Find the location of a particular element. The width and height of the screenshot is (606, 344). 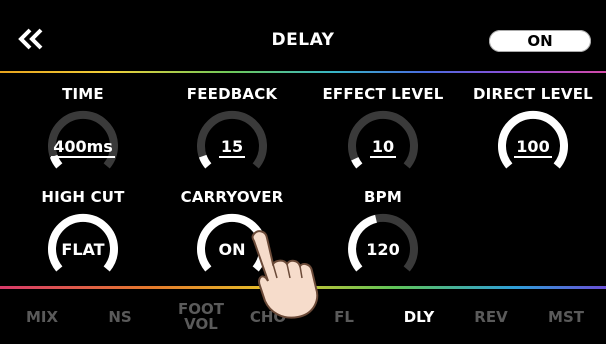

knob-value: 100 is located at coordinates (533, 147).